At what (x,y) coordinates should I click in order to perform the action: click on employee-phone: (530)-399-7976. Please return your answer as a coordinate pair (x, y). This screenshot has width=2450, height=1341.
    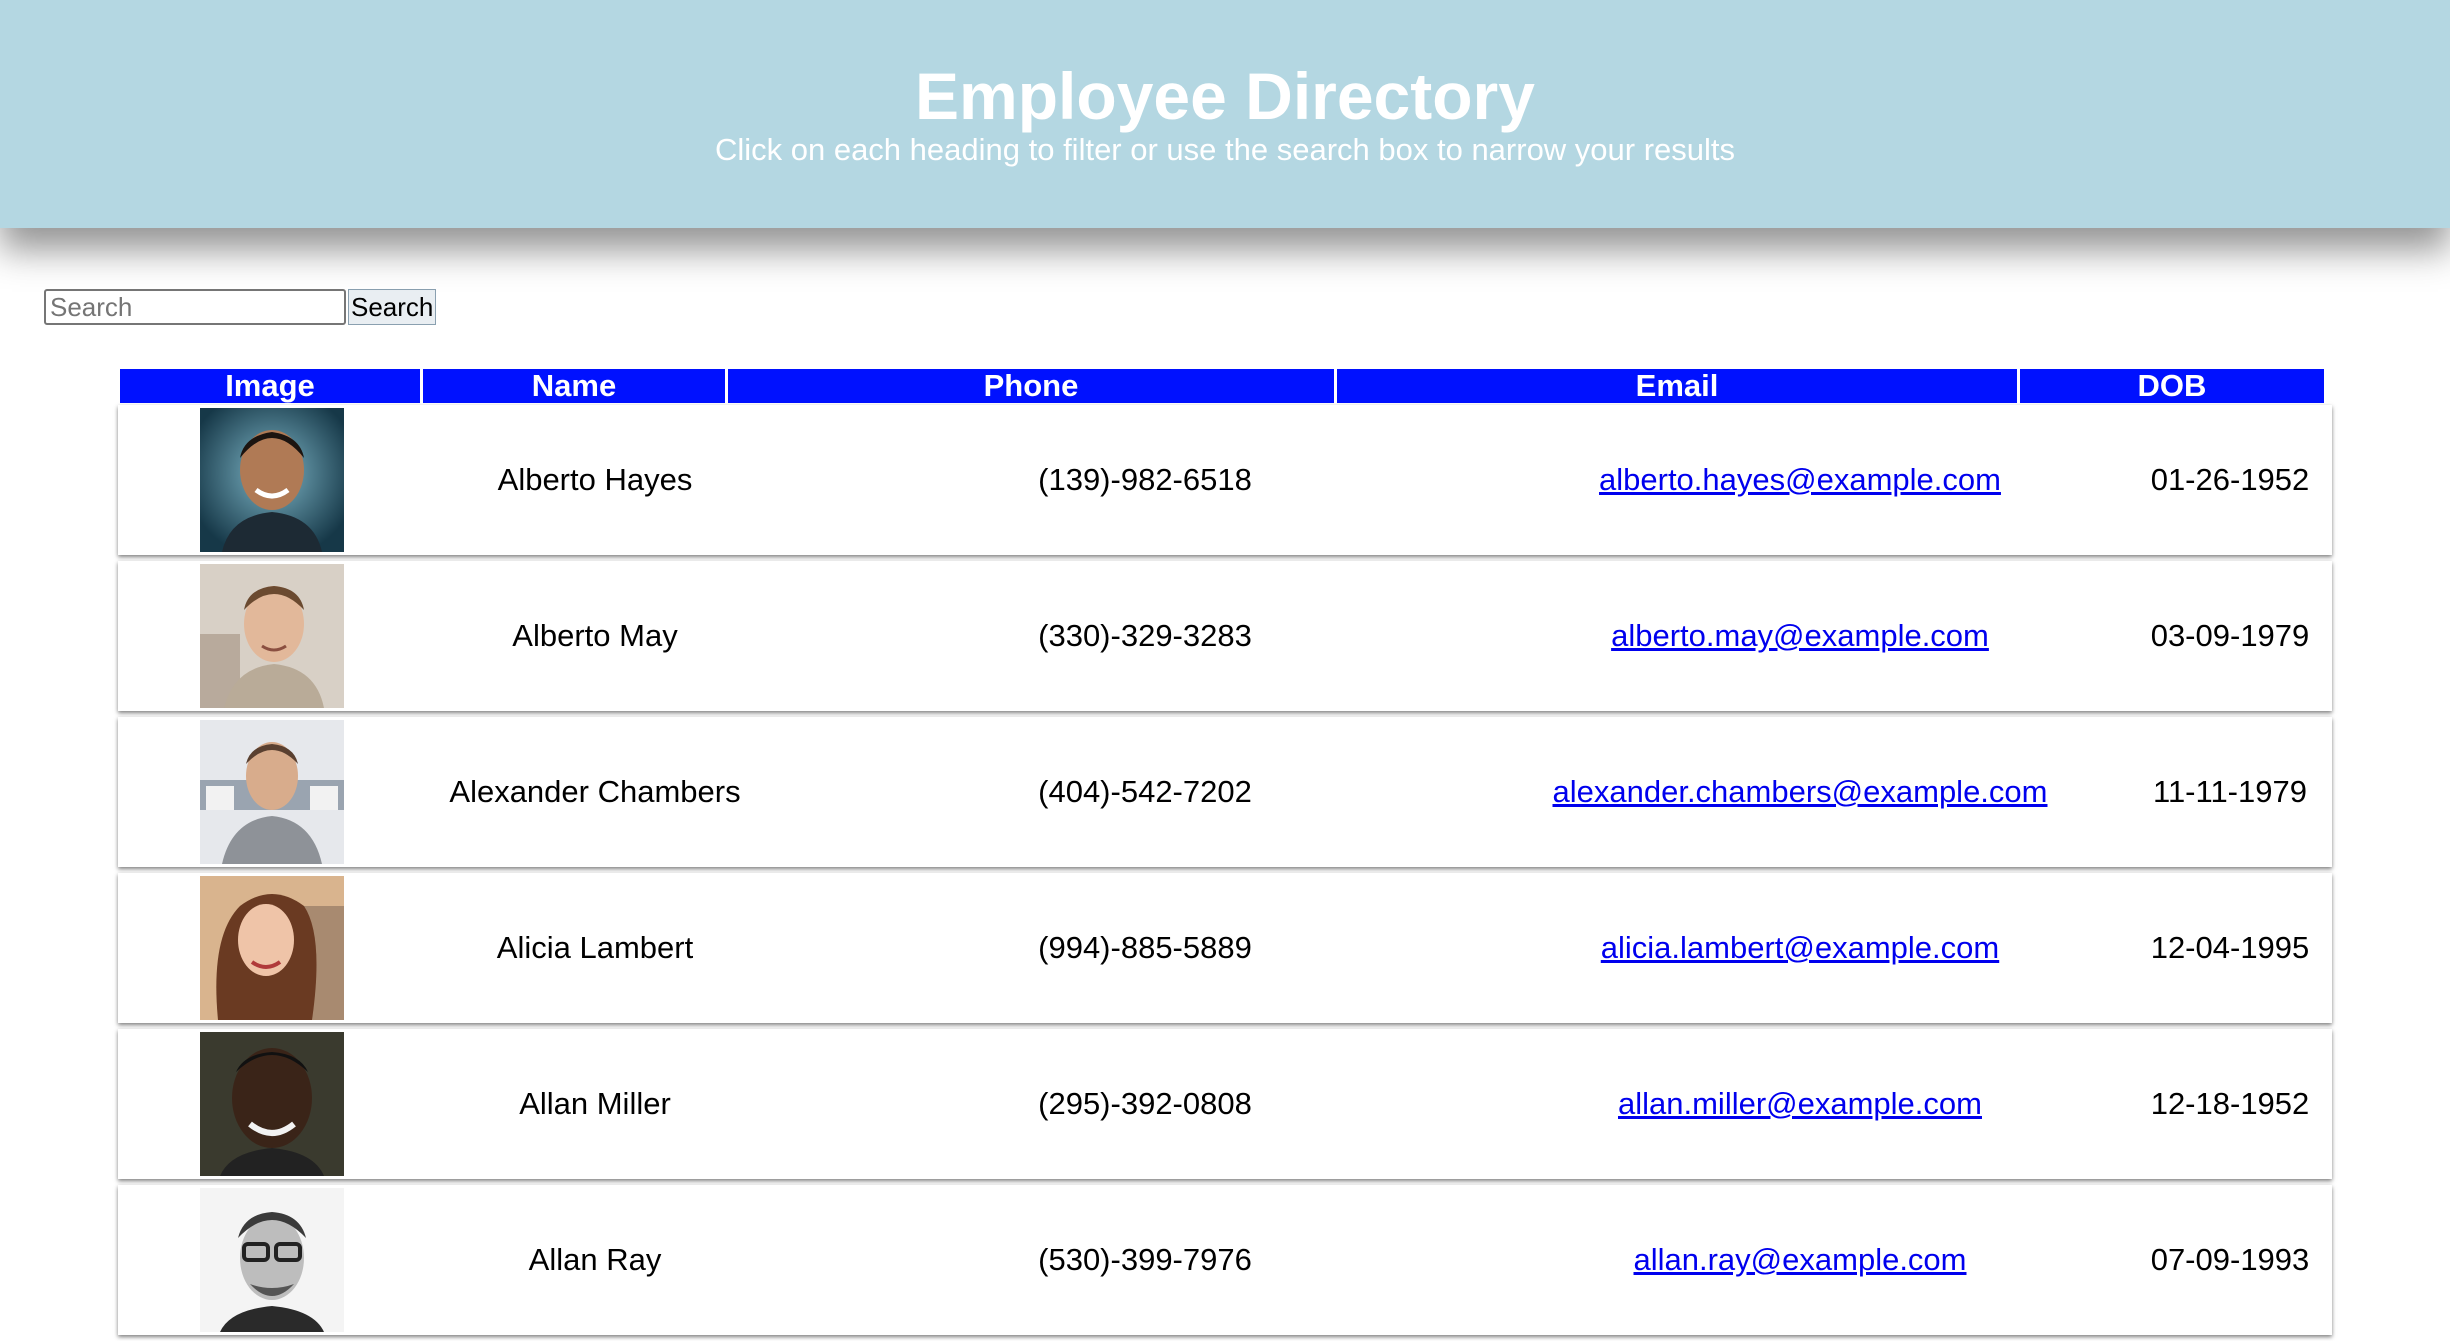
    Looking at the image, I should click on (1145, 1259).